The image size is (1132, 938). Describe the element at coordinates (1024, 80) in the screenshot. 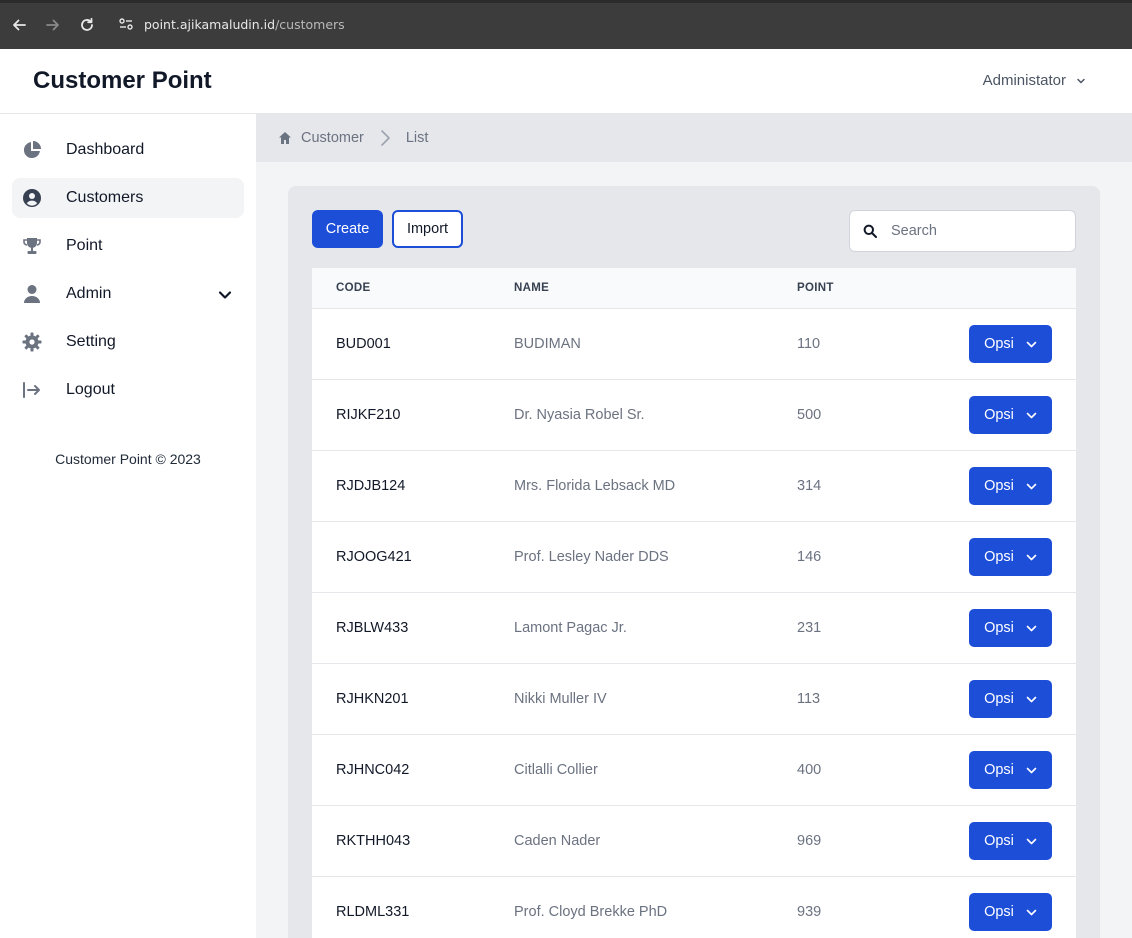

I see `user-menu-label: Administator` at that location.